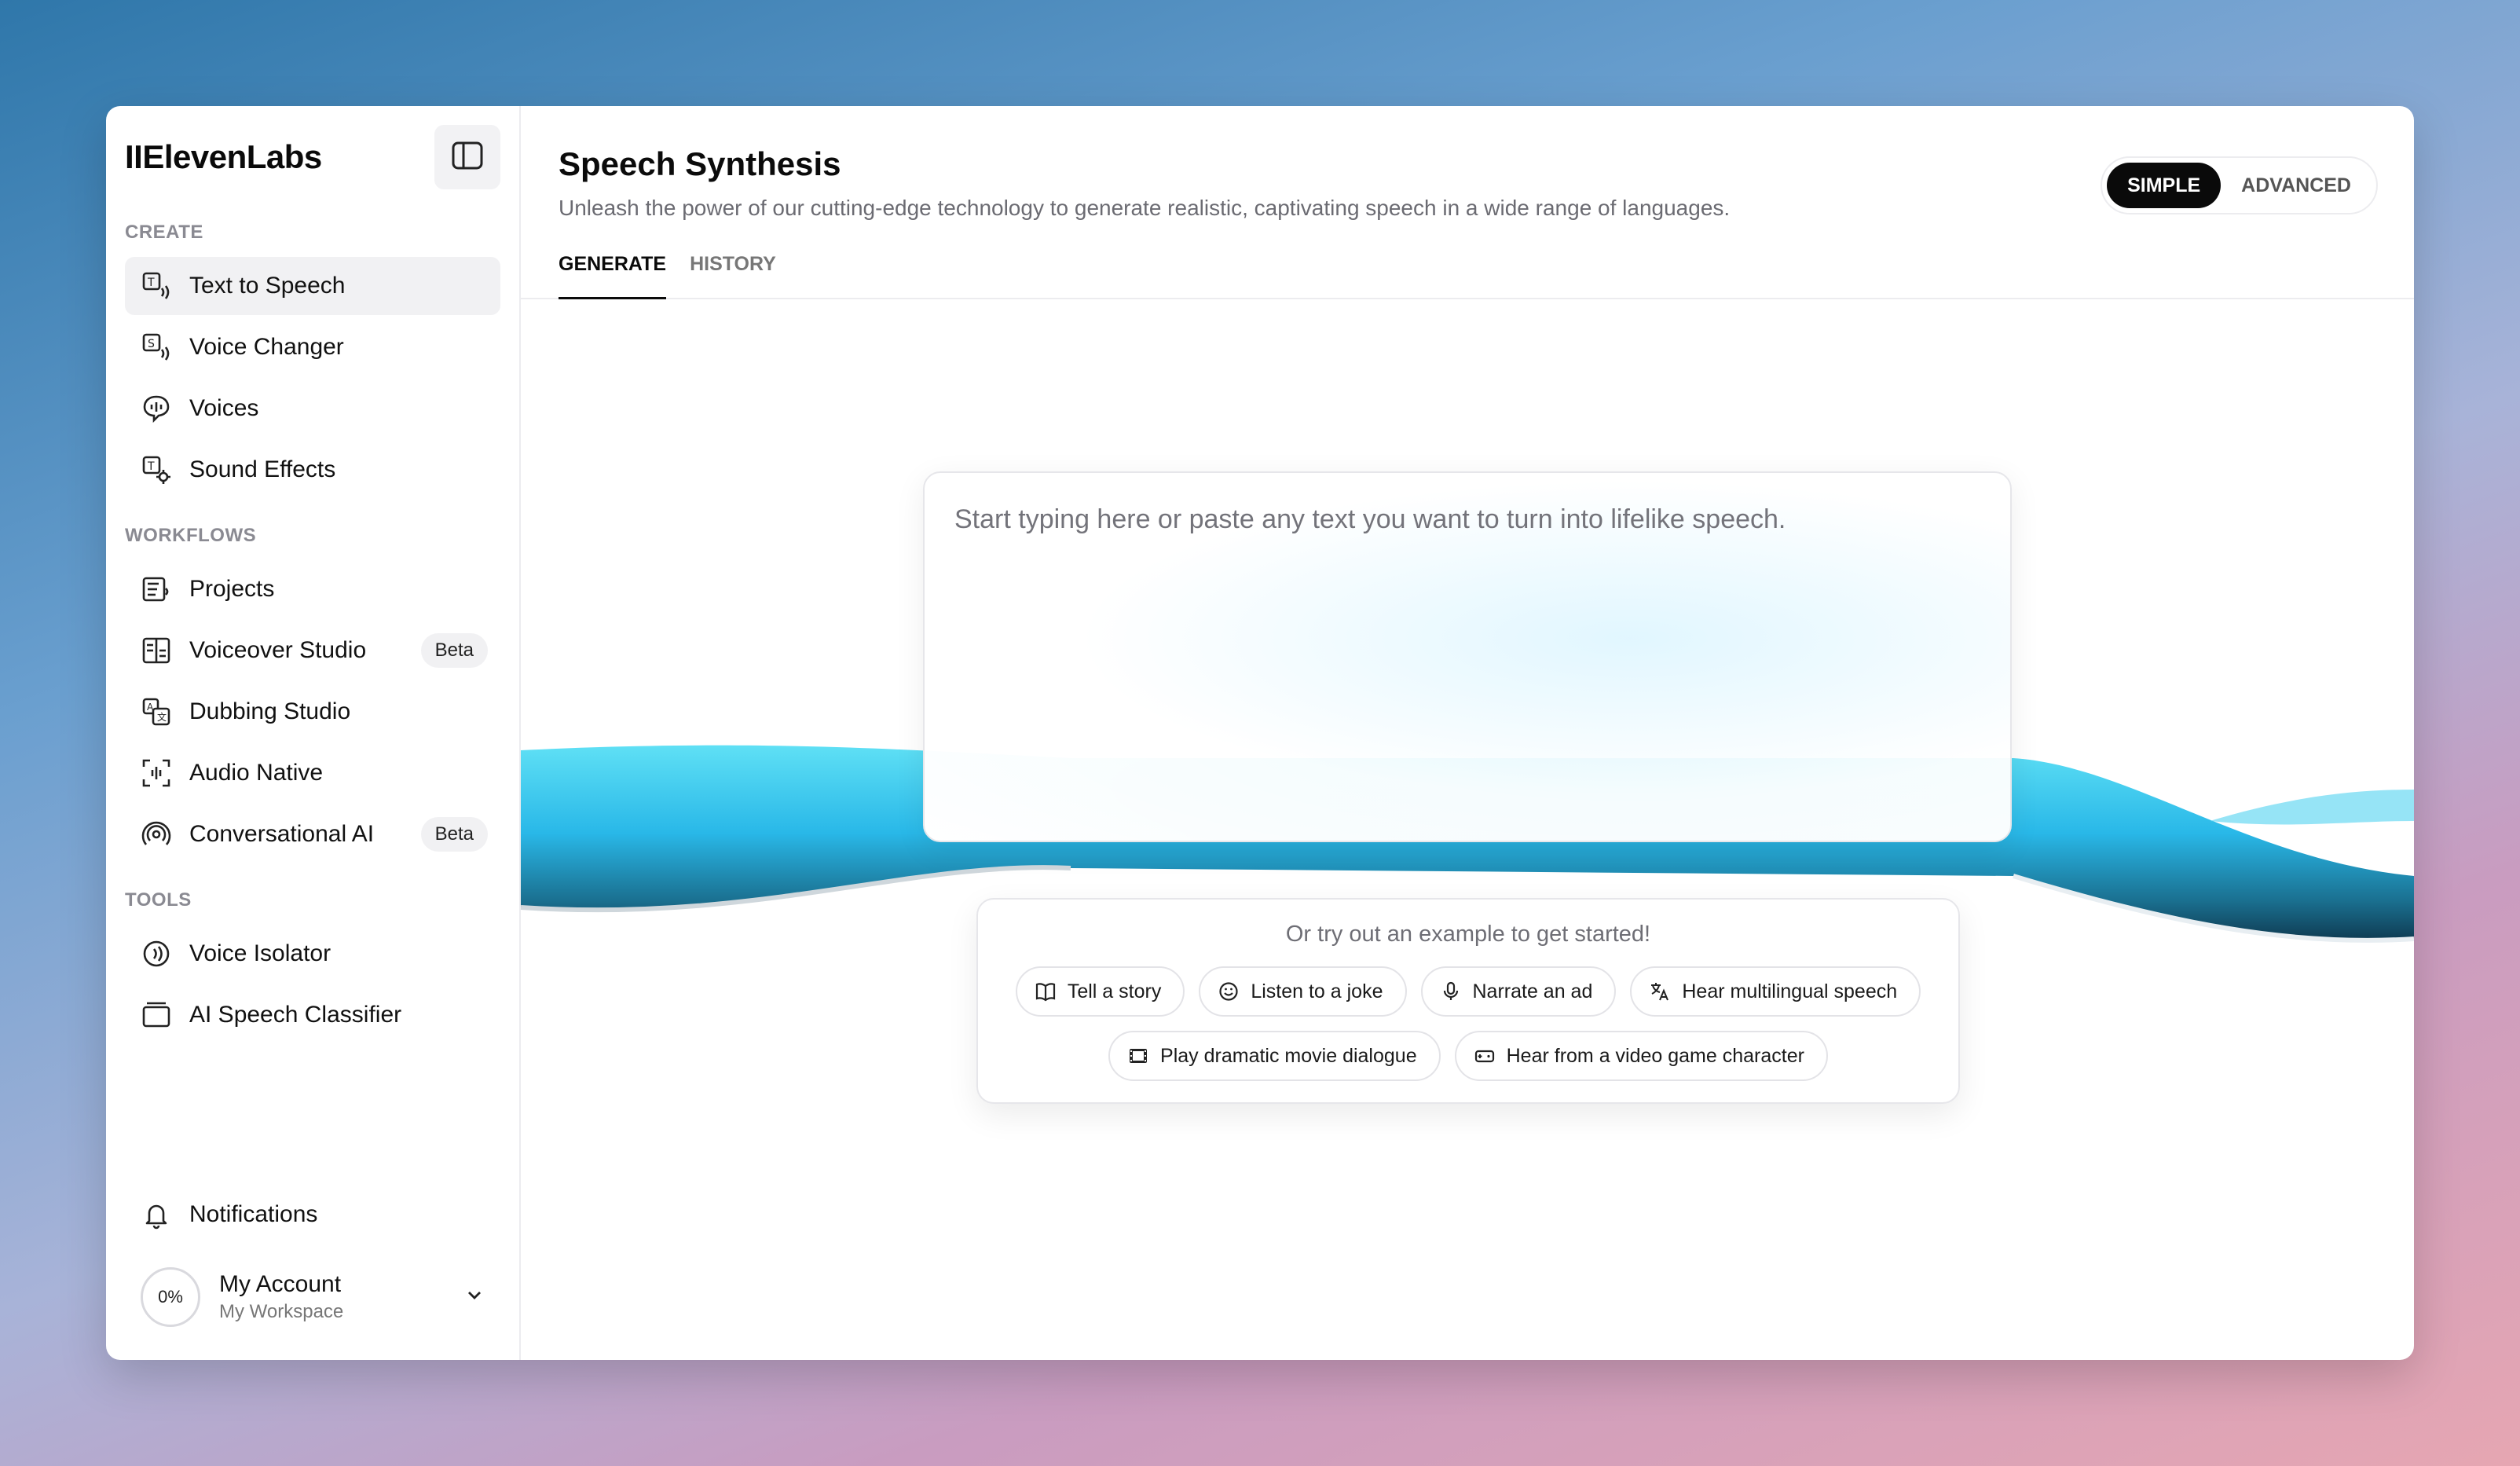 Image resolution: width=2520 pixels, height=1466 pixels. I want to click on workspace-name: My Workspace, so click(281, 1311).